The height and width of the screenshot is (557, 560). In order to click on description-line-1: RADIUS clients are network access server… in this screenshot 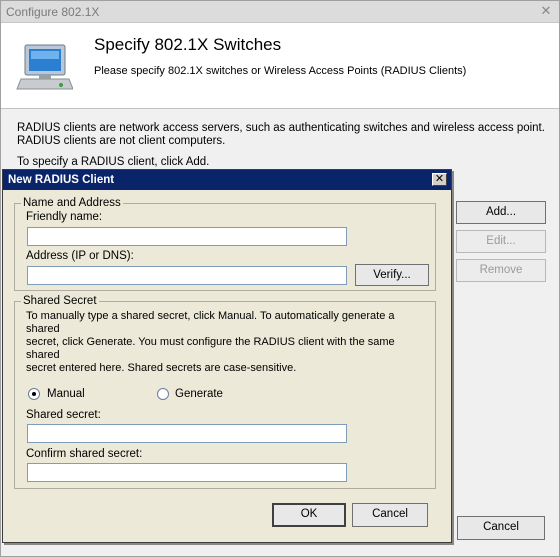, I will do `click(281, 128)`.